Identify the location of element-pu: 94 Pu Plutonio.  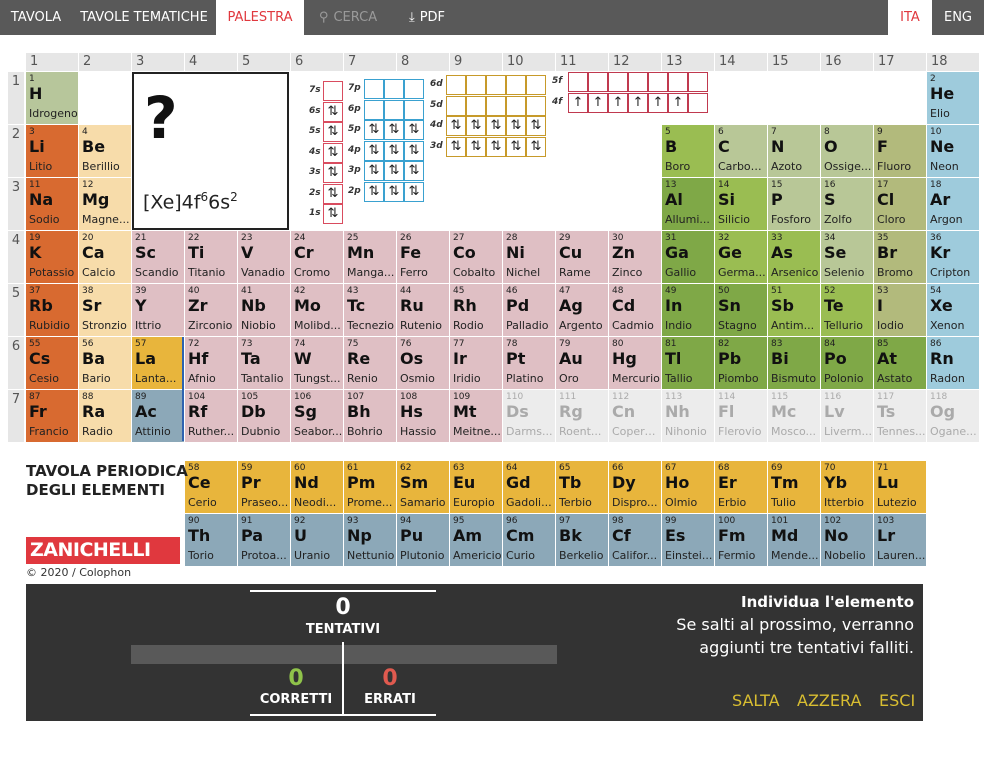
(423, 540).